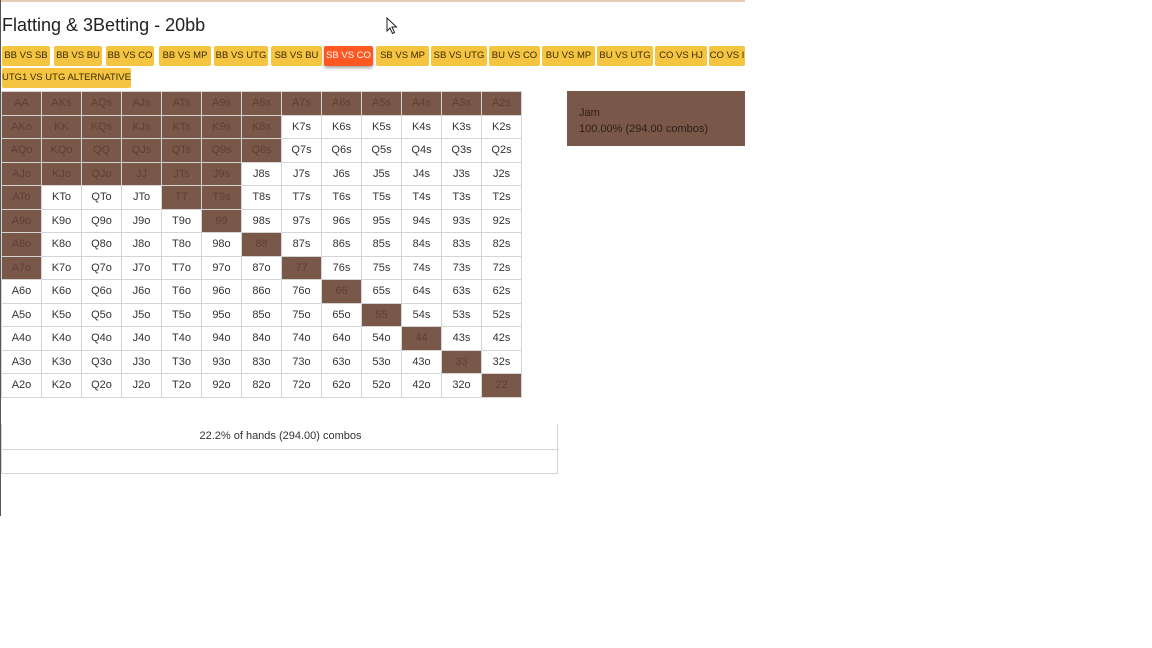 The image size is (1152, 648). I want to click on hand-cell-kqo: KQo, so click(61, 150).